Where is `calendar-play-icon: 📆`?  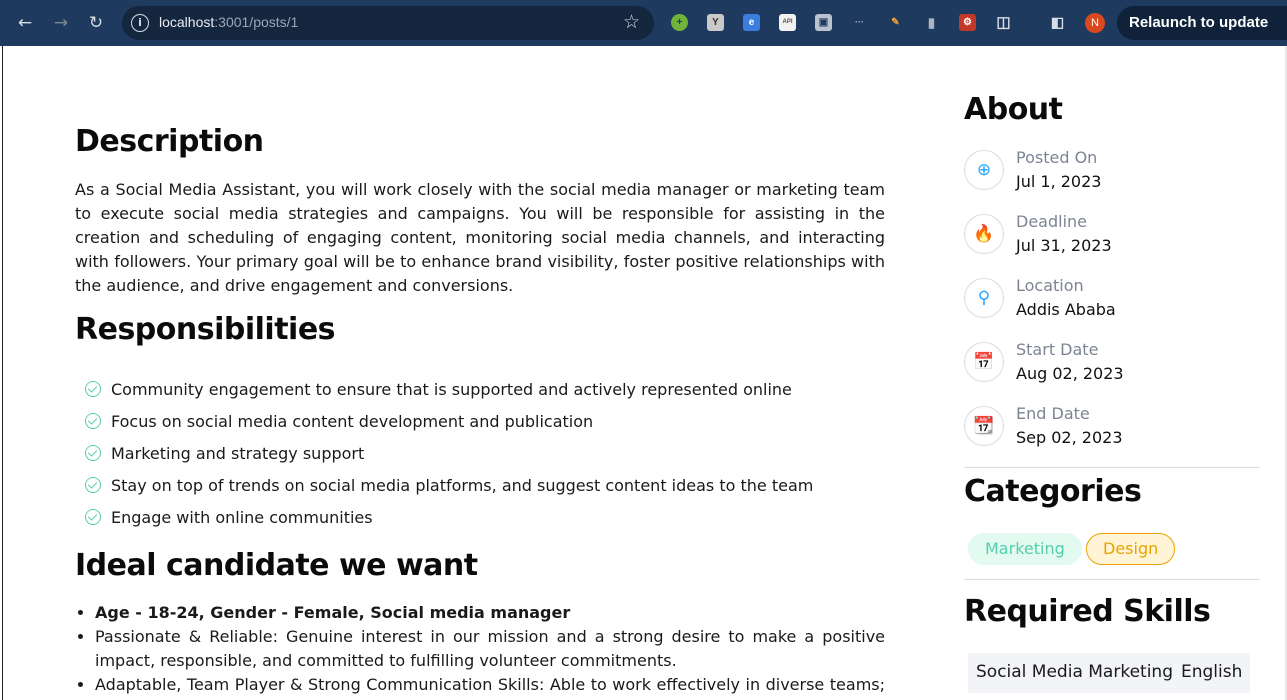
calendar-play-icon: 📆 is located at coordinates (984, 426).